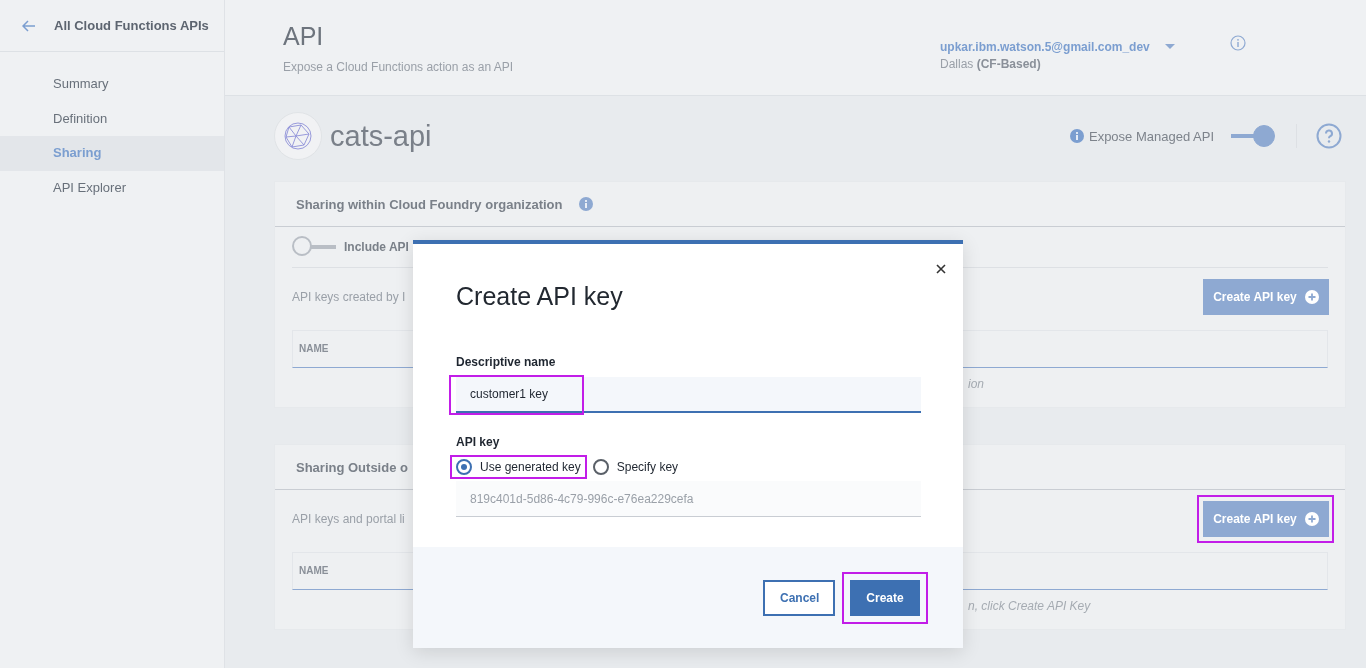 Image resolution: width=1366 pixels, height=668 pixels. Describe the element at coordinates (1045, 47) in the screenshot. I see `account-name: upkar.ibm.watson.5@gmail.com_dev` at that location.